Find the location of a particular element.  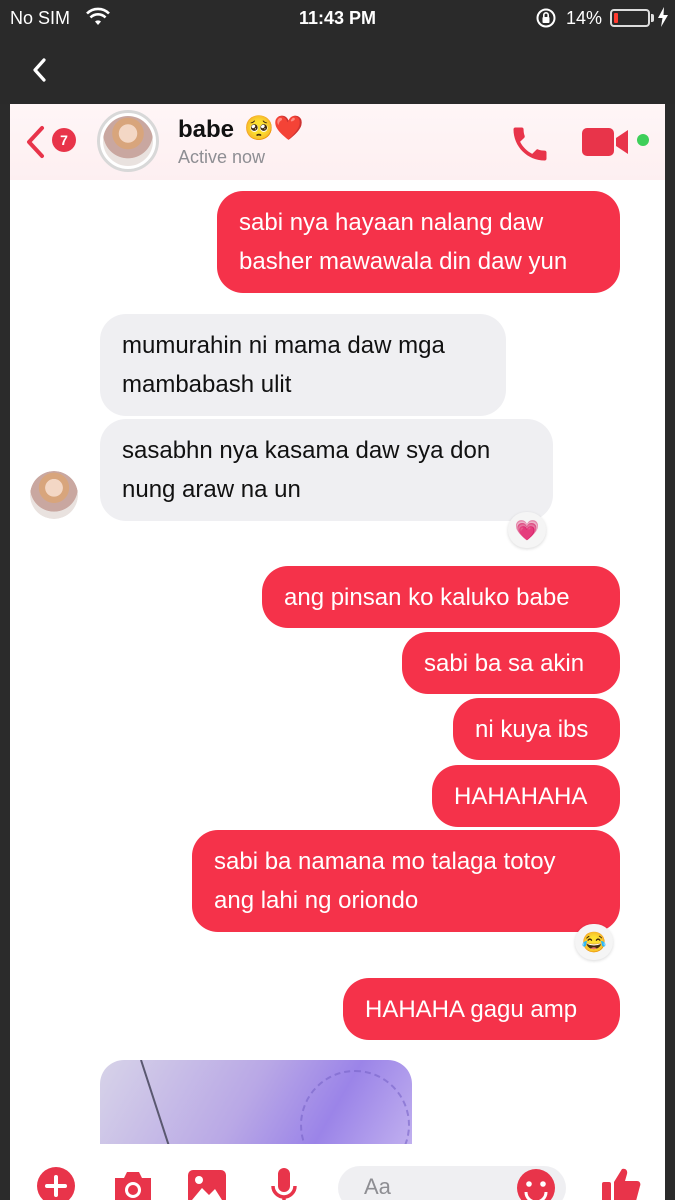

plus-icon is located at coordinates (56, 1183).